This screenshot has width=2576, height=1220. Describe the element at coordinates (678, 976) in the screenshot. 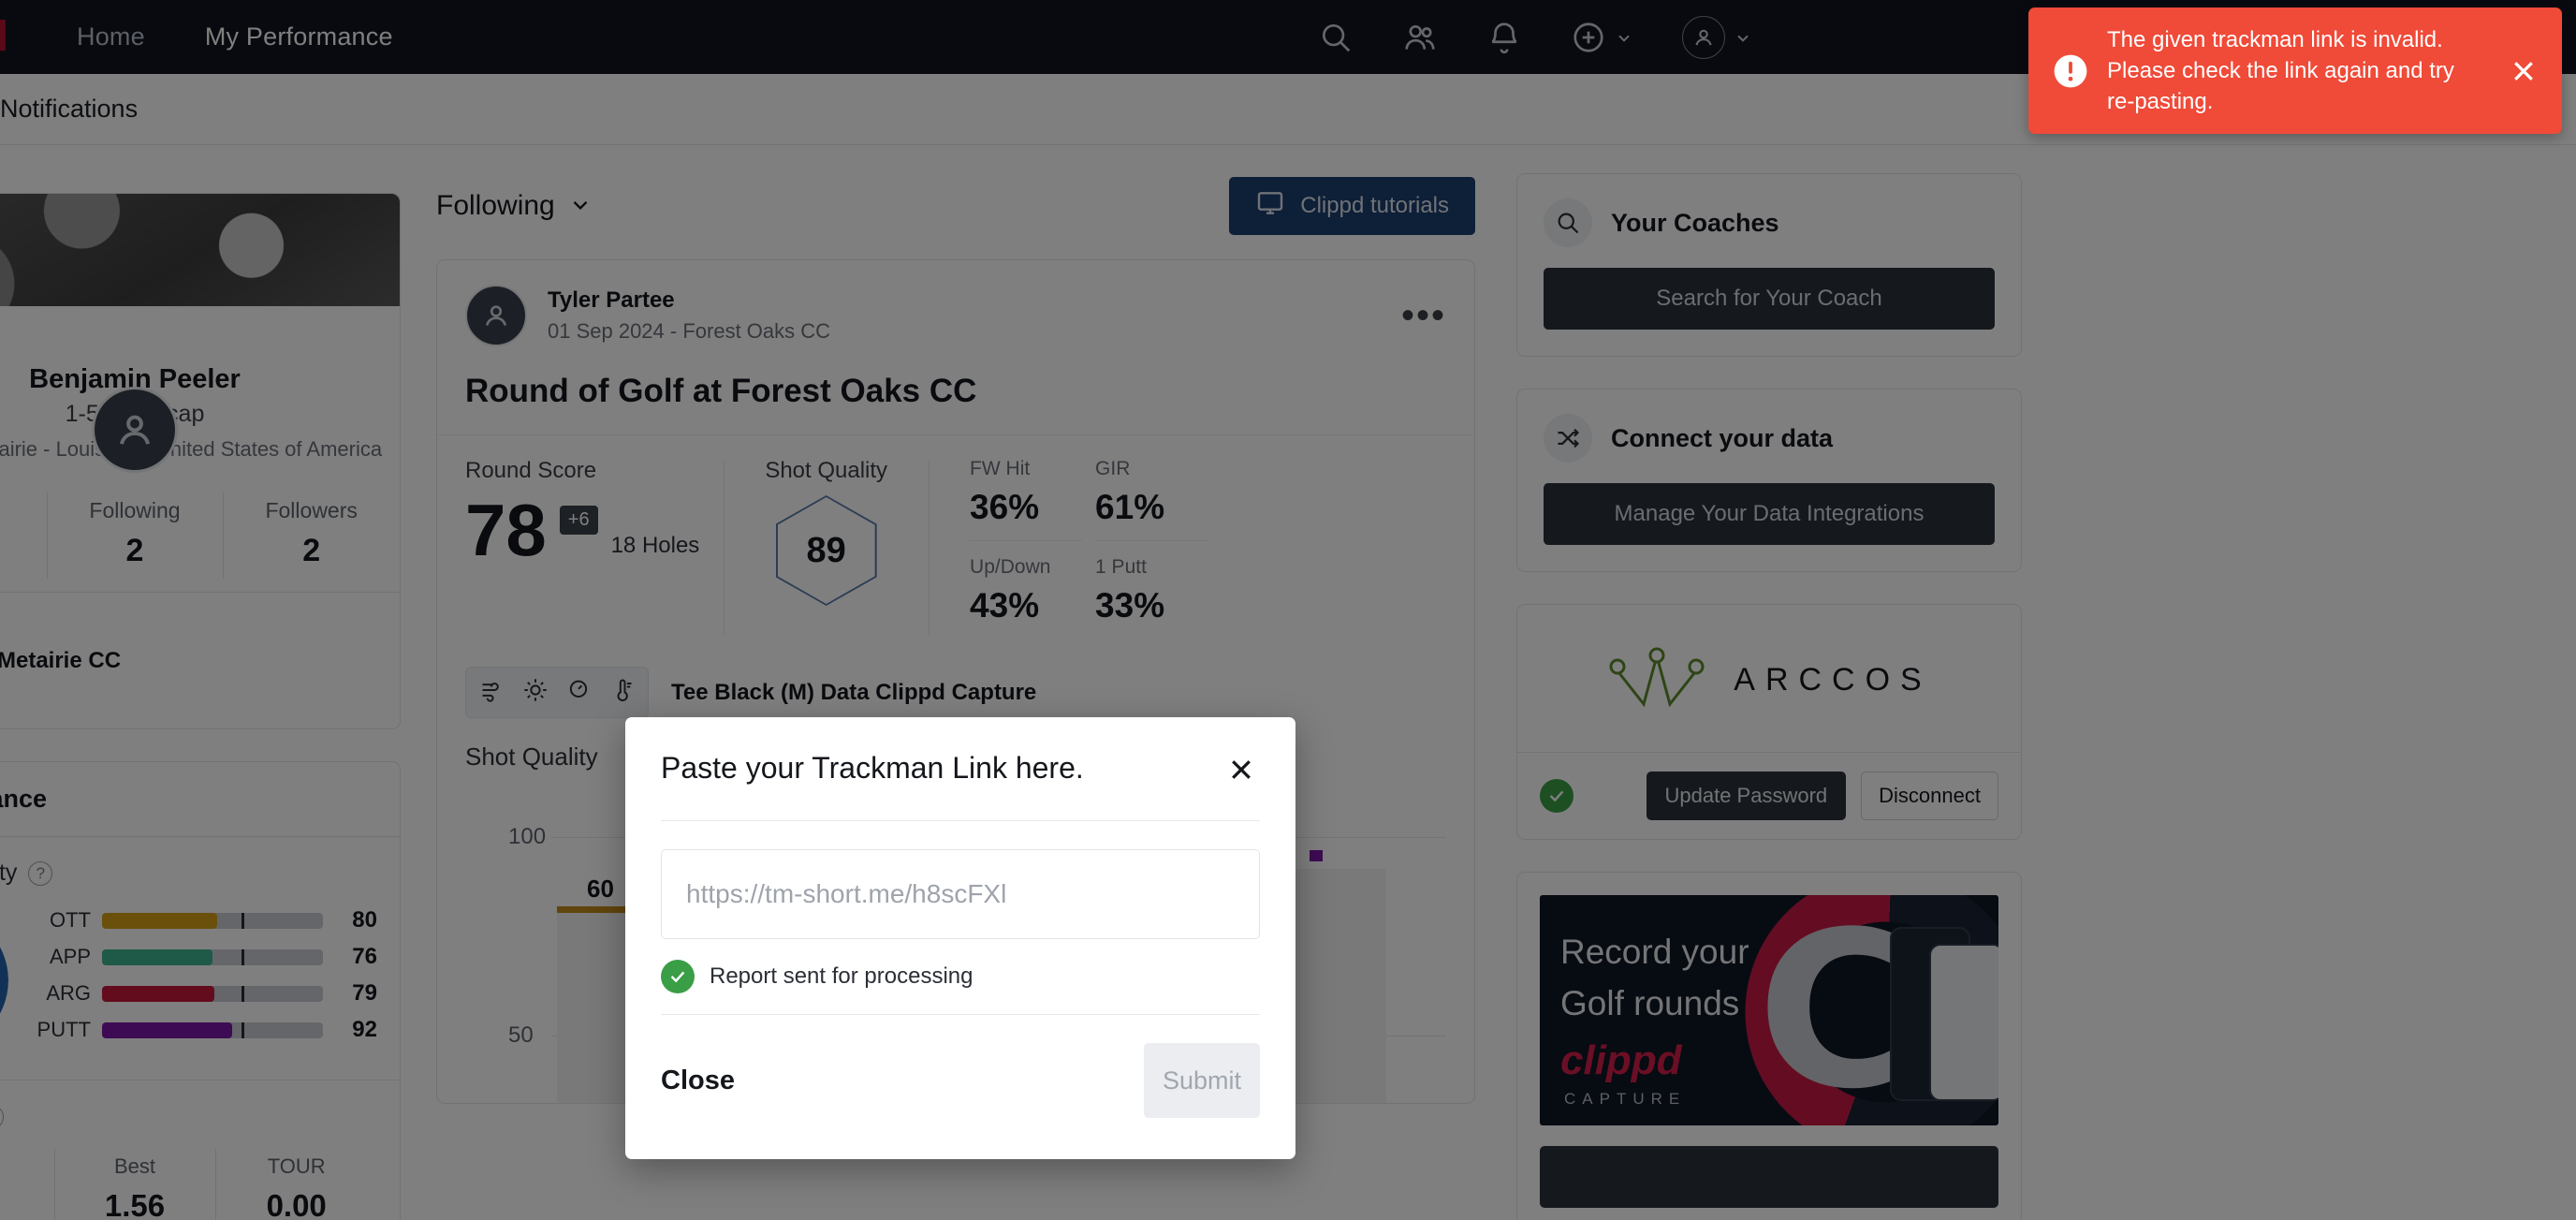

I see `green-check-icon` at that location.